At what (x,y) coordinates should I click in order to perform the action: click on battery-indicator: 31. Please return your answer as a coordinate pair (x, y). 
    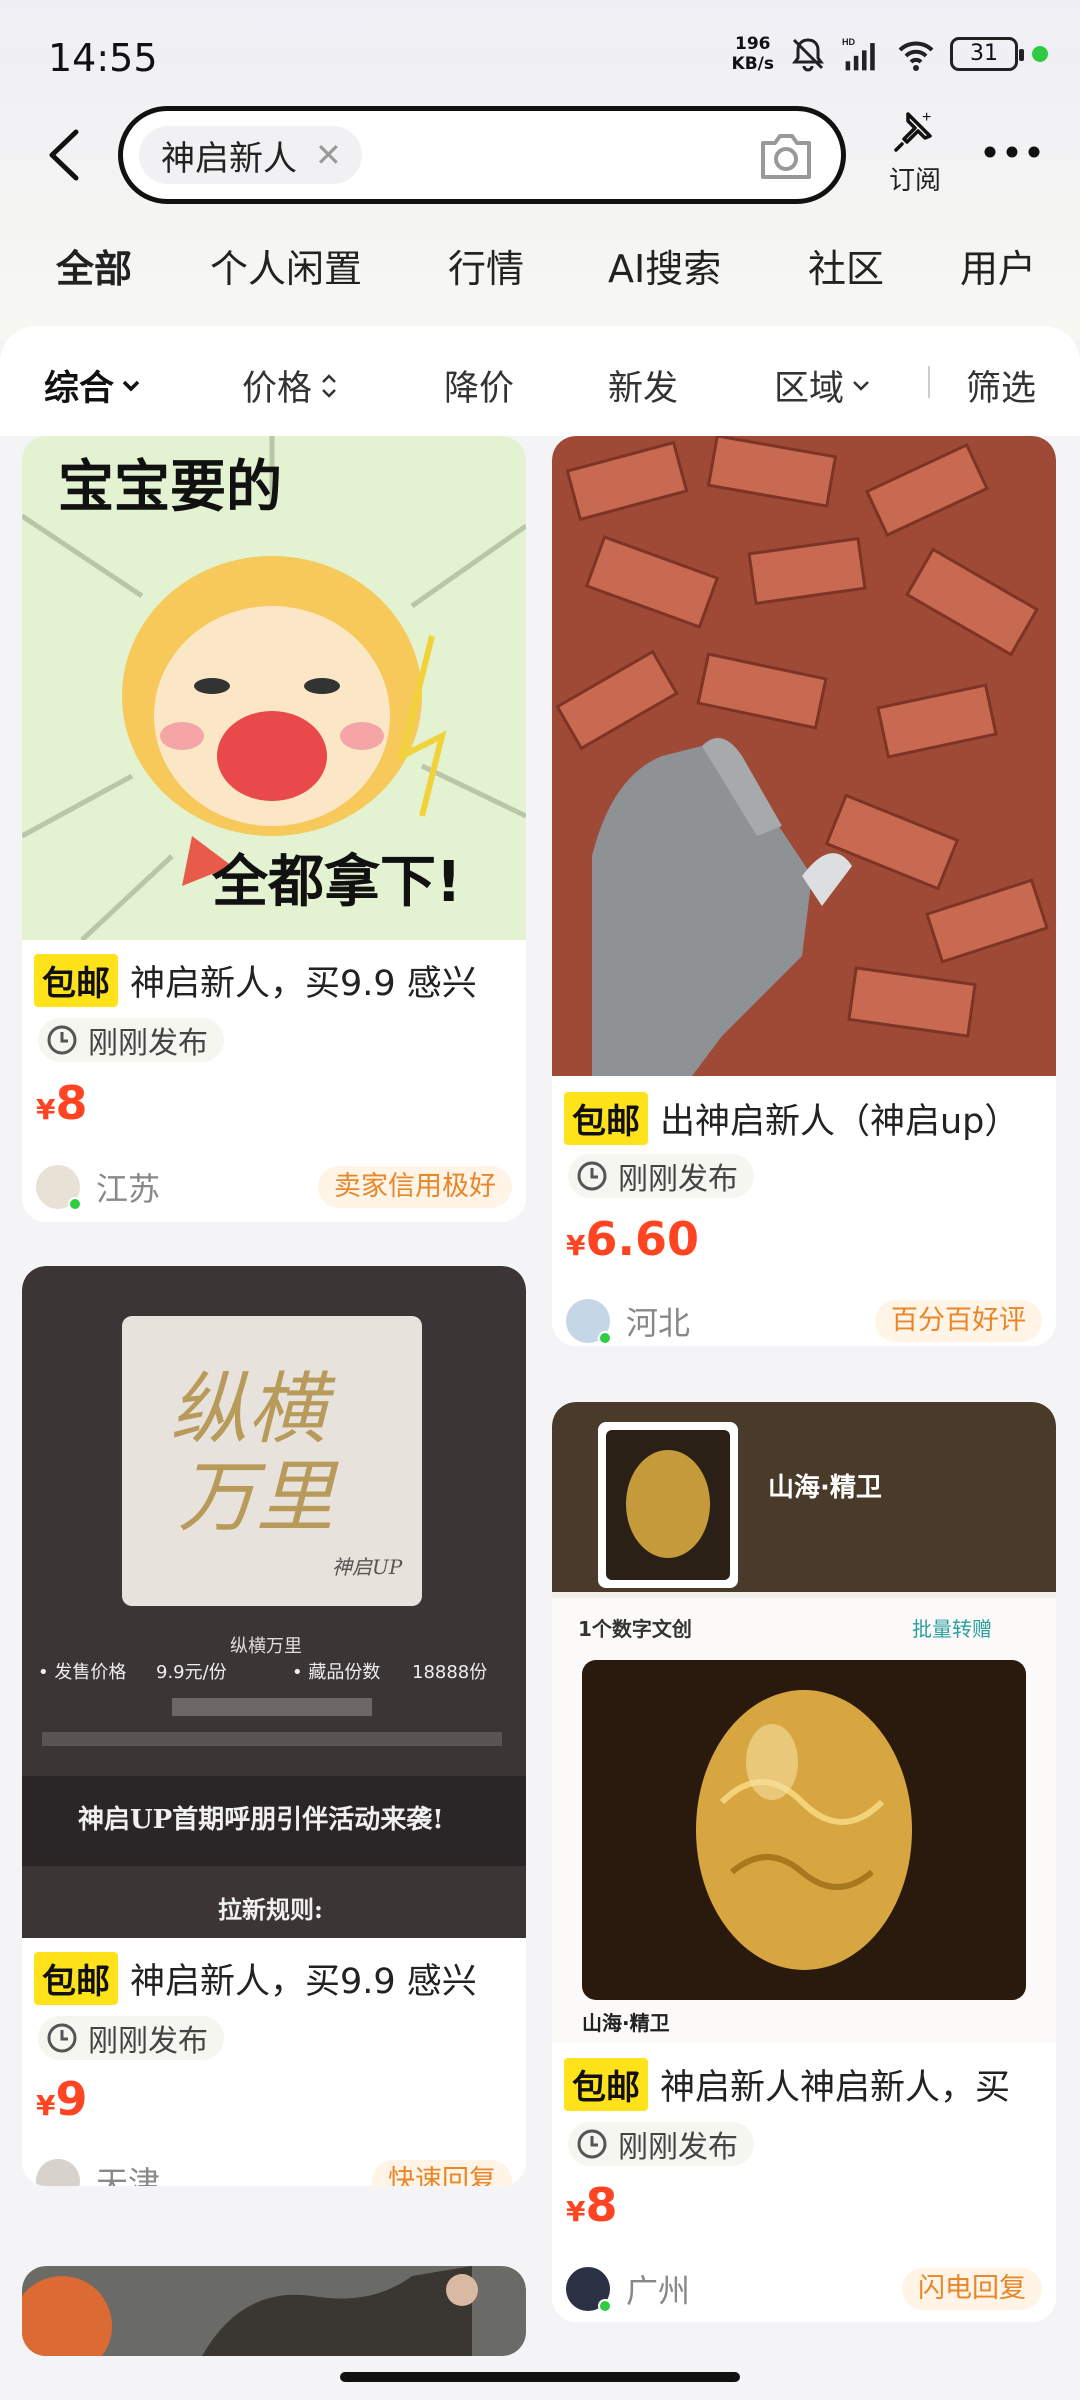
    Looking at the image, I should click on (987, 54).